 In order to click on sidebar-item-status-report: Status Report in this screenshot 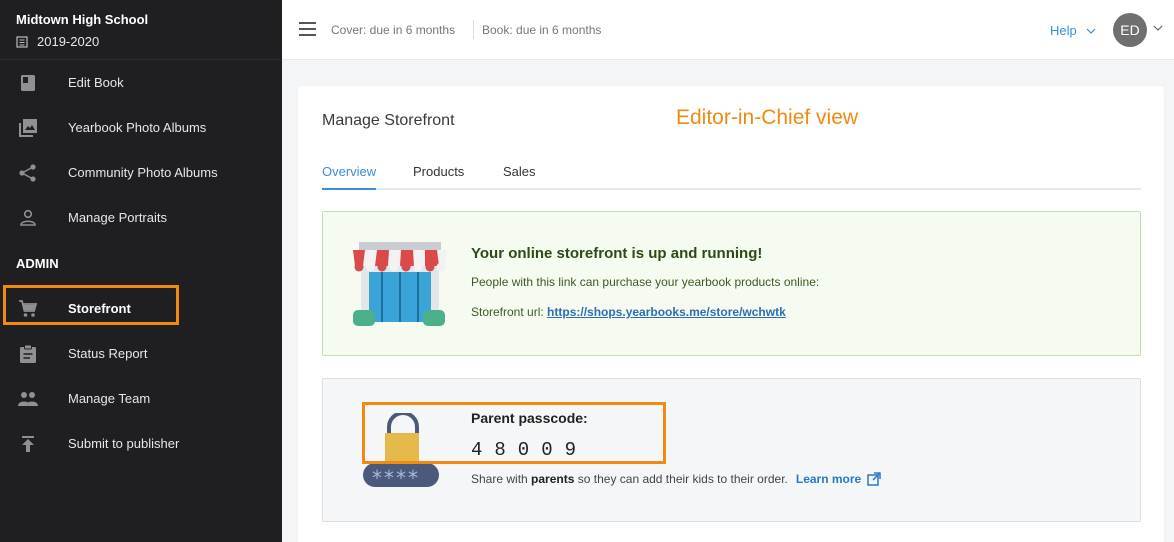, I will do `click(141, 353)`.